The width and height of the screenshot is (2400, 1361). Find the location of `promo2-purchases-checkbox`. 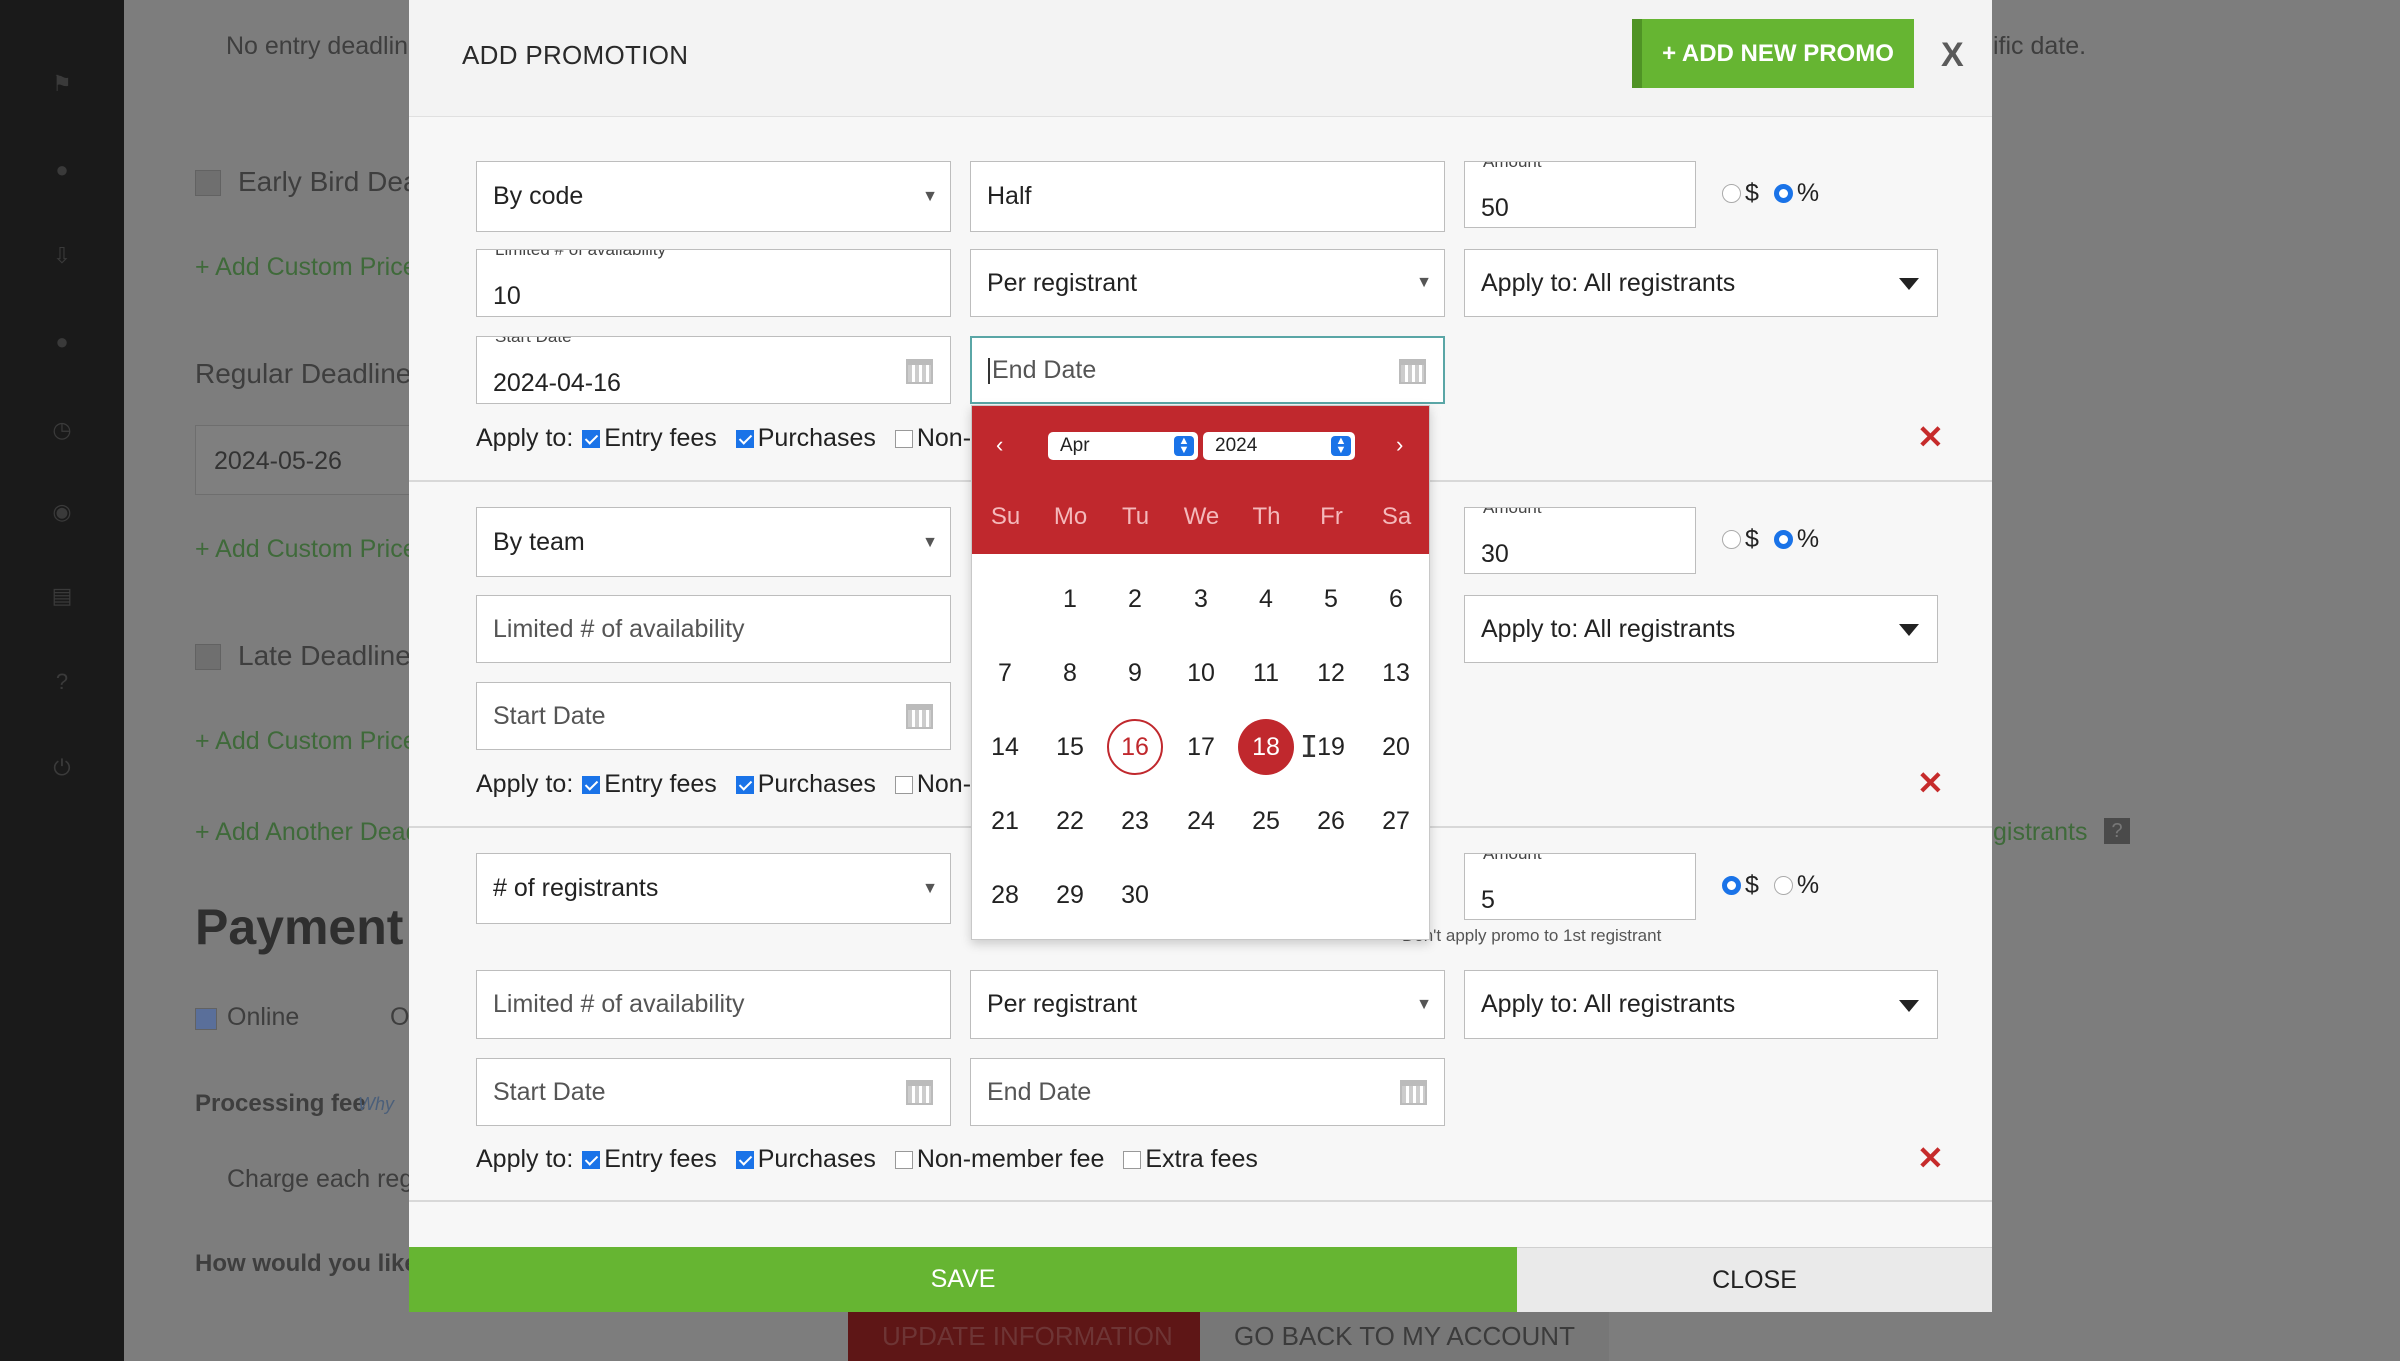

promo2-purchases-checkbox is located at coordinates (744, 785).